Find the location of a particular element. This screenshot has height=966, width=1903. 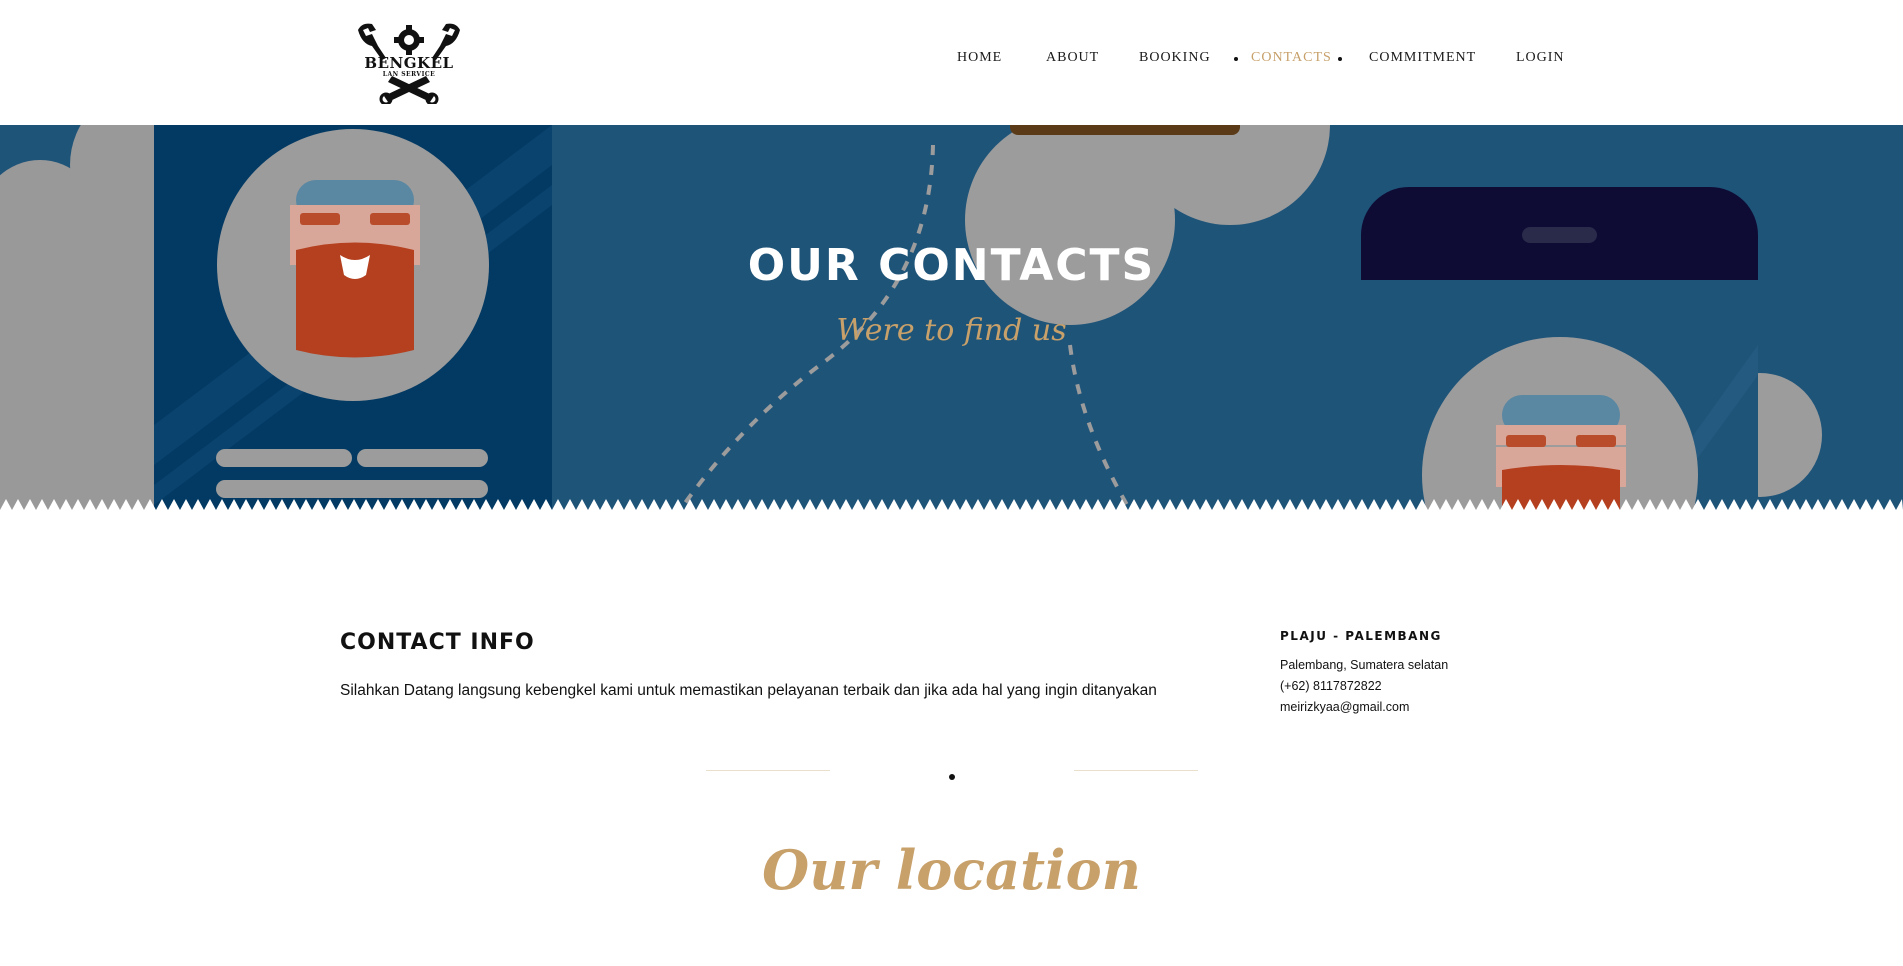

location-info-title: PLAJU - PALEMBANG is located at coordinates (1361, 636).